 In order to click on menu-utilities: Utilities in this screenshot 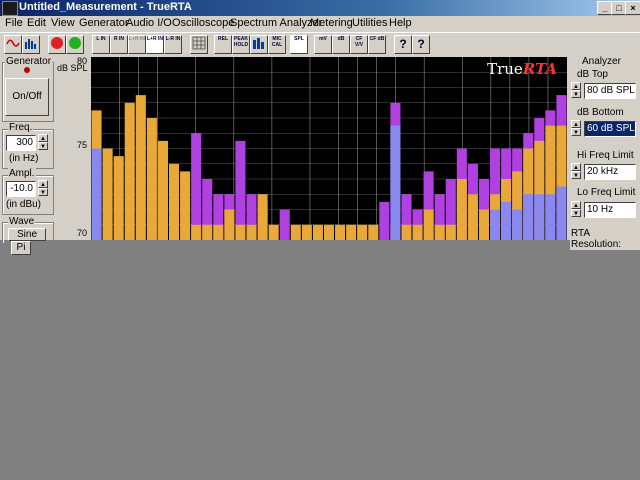, I will do `click(369, 23)`.